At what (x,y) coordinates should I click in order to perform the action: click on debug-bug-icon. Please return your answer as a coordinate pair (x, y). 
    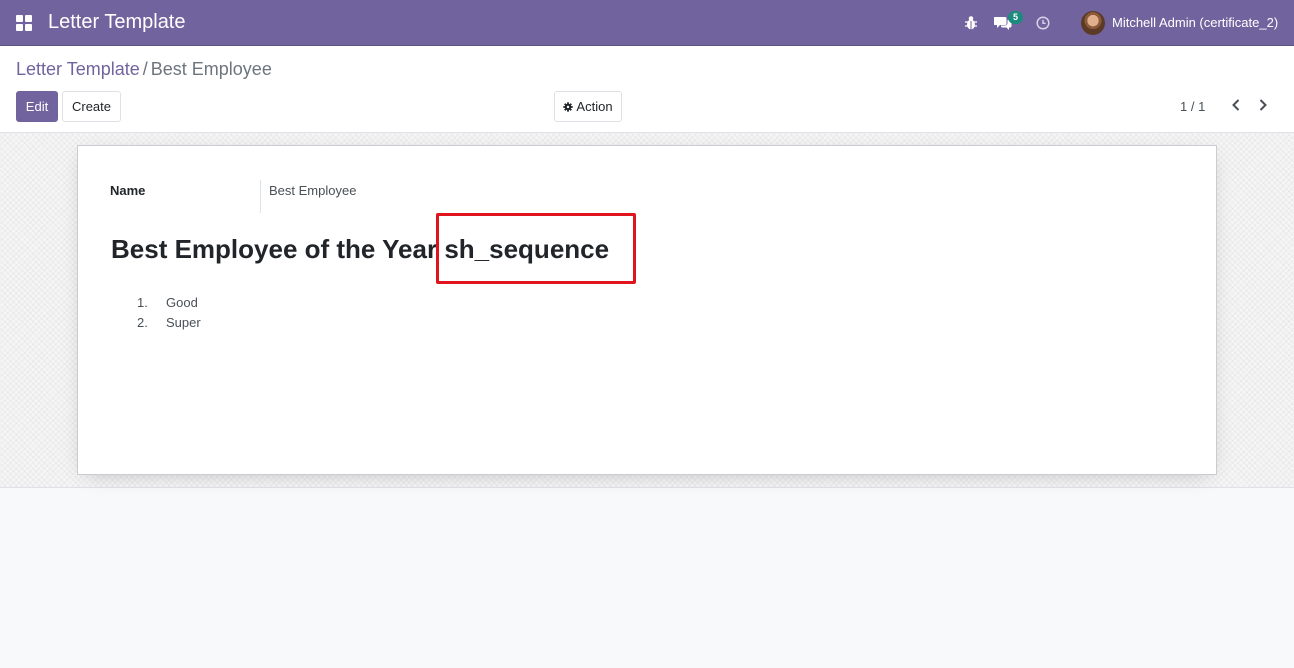
    Looking at the image, I should click on (971, 23).